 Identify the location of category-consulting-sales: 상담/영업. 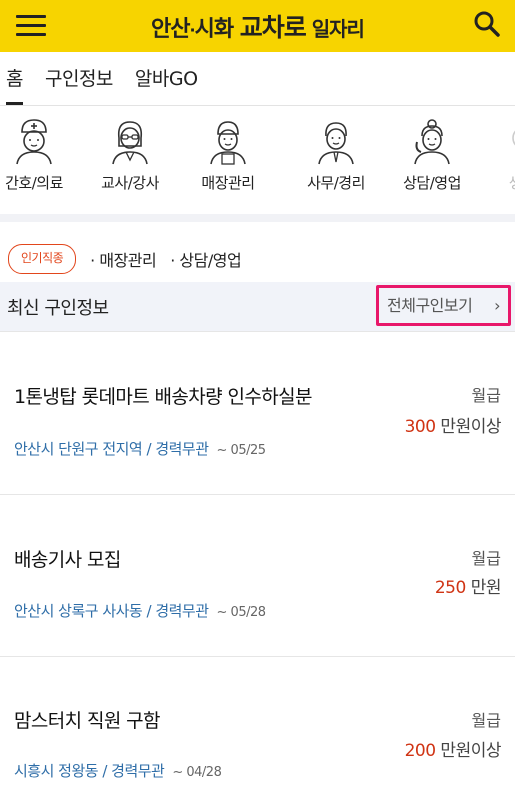
(432, 154).